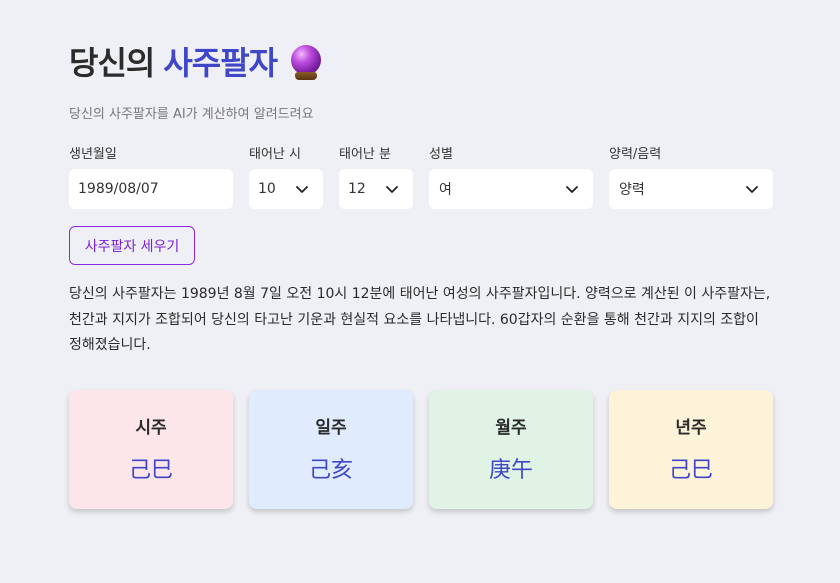 This screenshot has height=583, width=840. Describe the element at coordinates (306, 63) in the screenshot. I see `crystal-ball-icon` at that location.